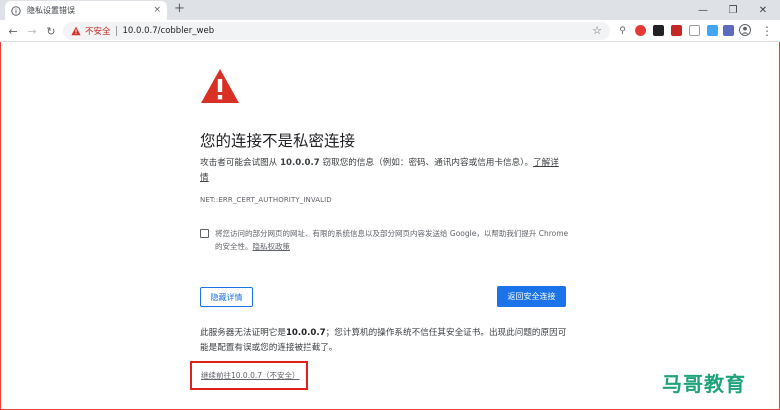 This screenshot has width=780, height=410. What do you see at coordinates (728, 30) in the screenshot?
I see `extension-translate-icon` at bounding box center [728, 30].